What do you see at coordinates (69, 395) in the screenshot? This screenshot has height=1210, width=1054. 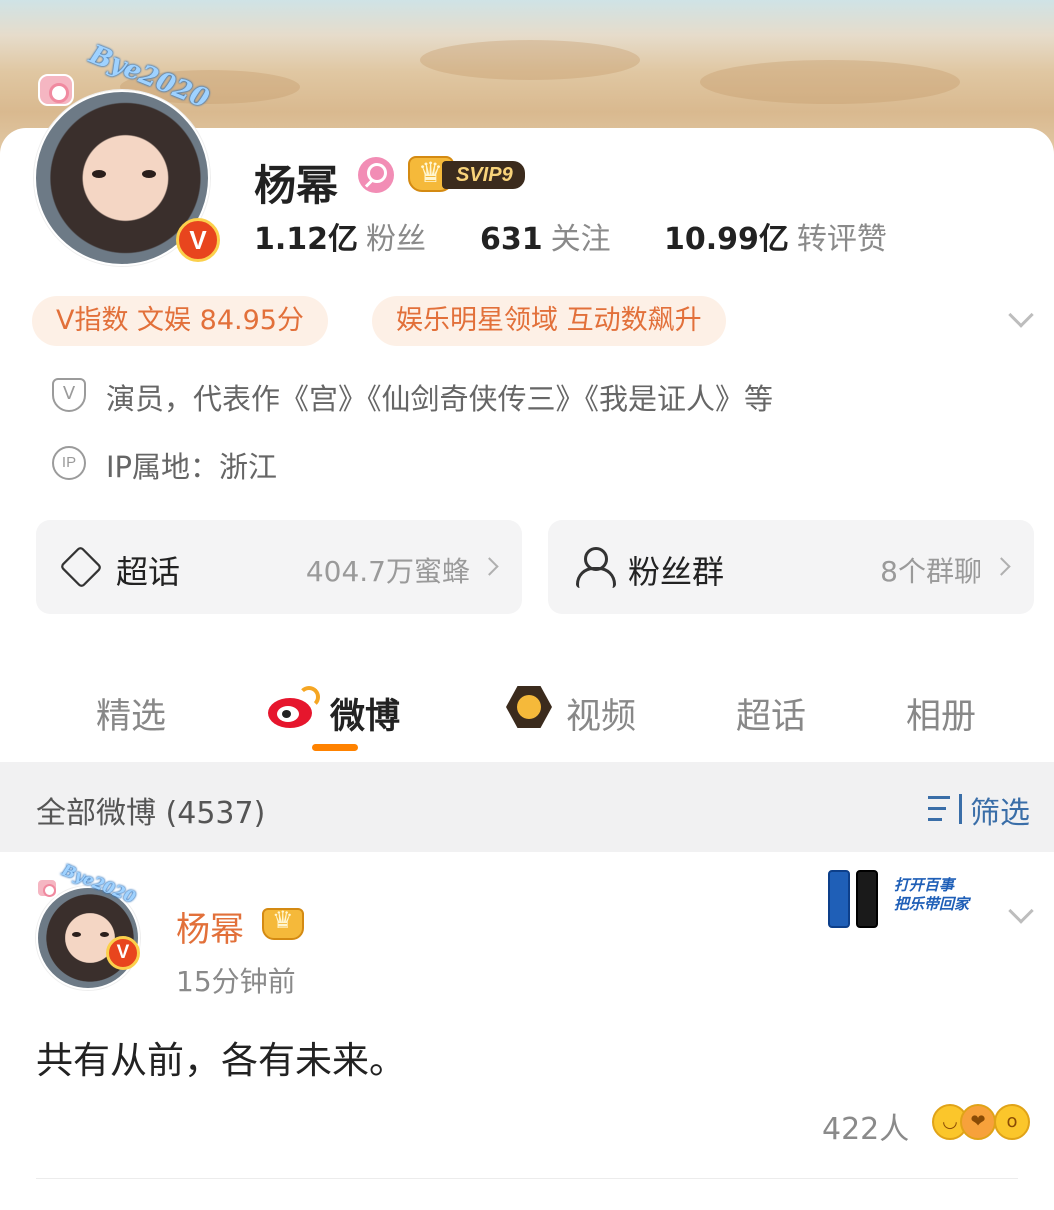 I see `shield-icon: V` at bounding box center [69, 395].